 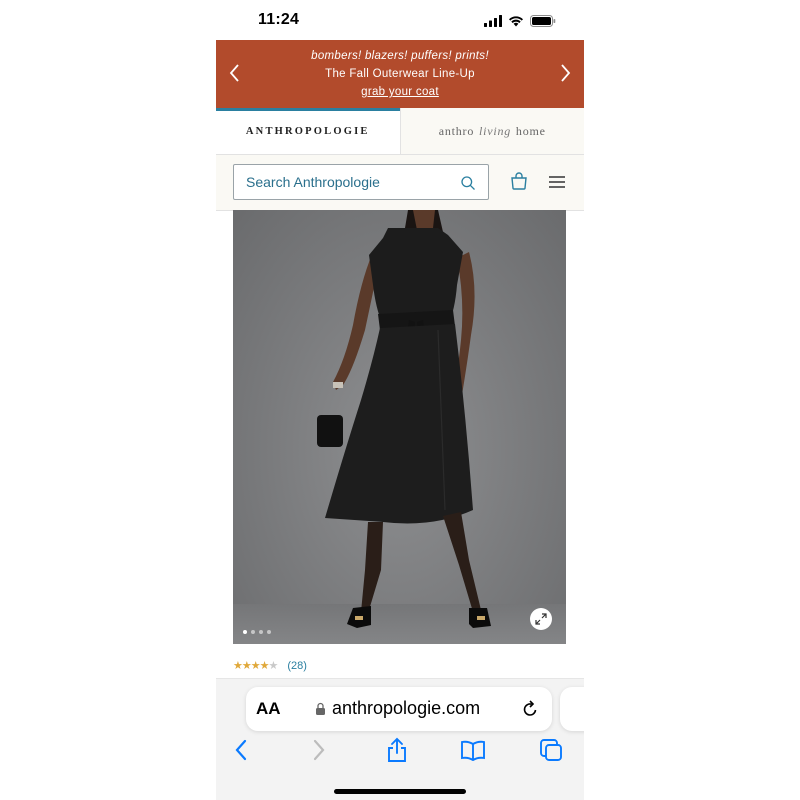 I want to click on share-icon, so click(x=397, y=749).